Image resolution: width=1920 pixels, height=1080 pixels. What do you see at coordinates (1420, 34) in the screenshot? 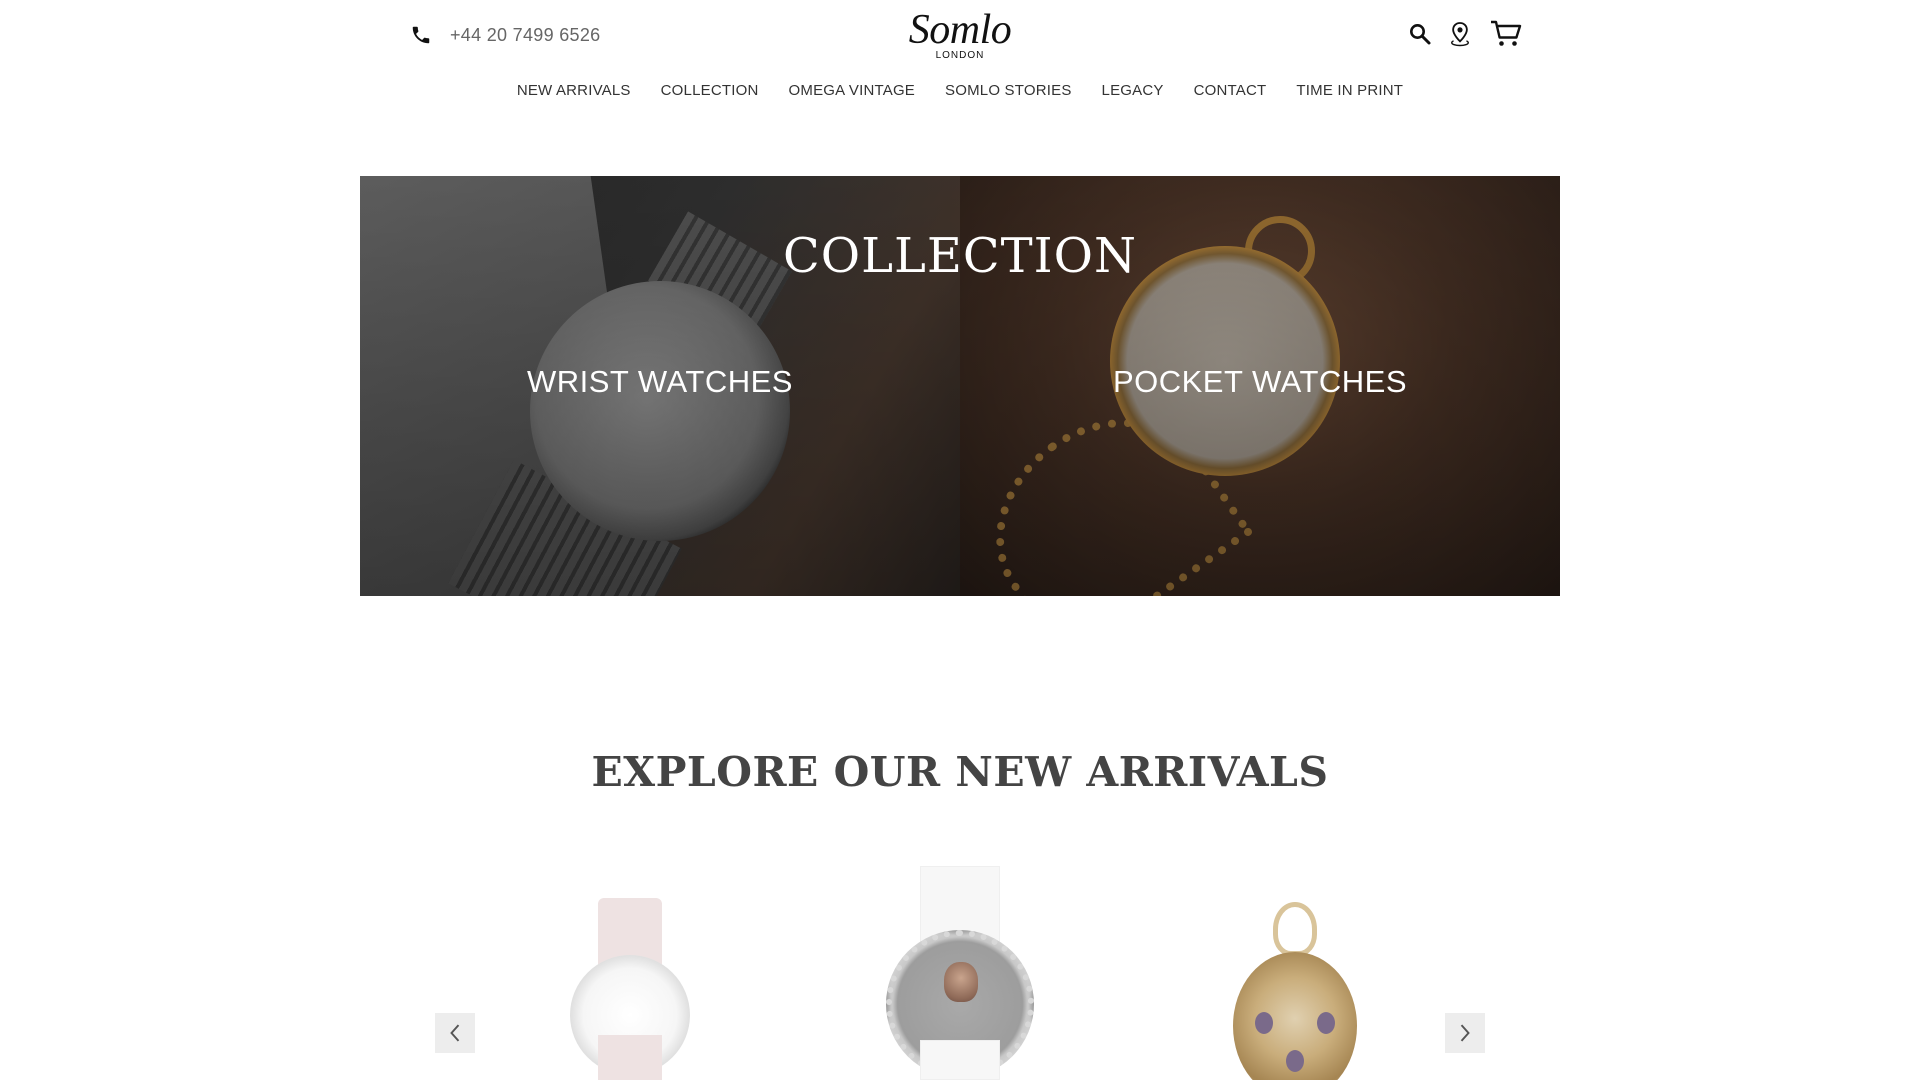
I see `search-icon` at bounding box center [1420, 34].